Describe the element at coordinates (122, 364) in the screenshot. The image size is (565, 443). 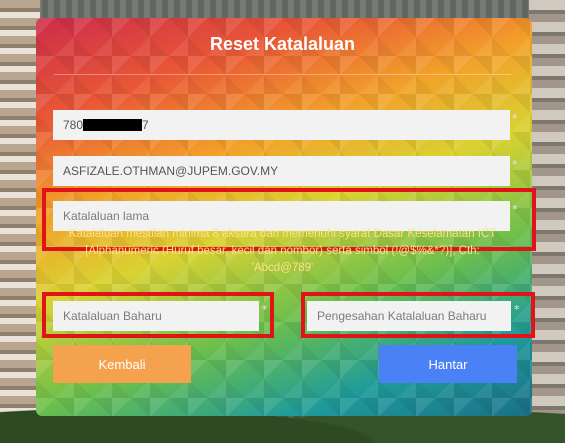
I see `back-button: Kembali` at that location.